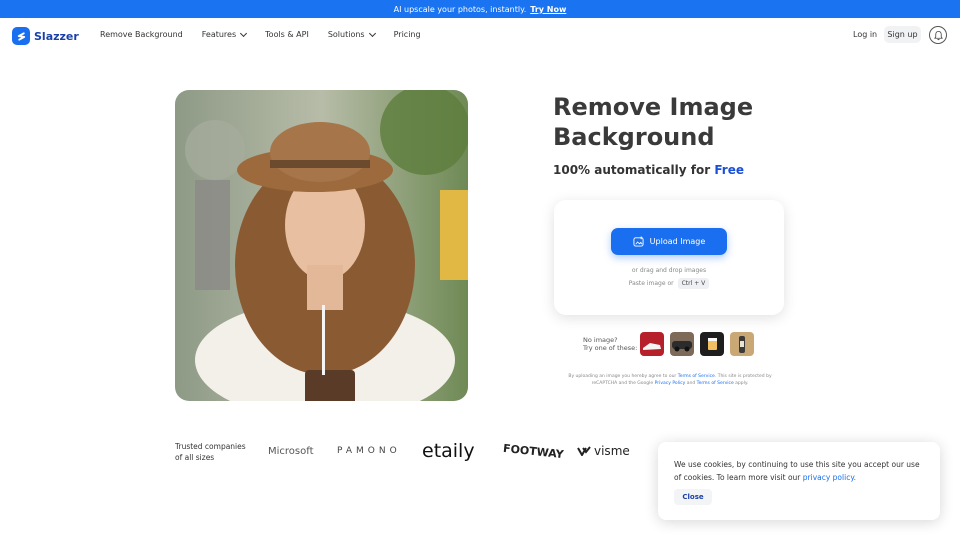 The width and height of the screenshot is (960, 540). Describe the element at coordinates (287, 34) in the screenshot. I see `nav-tools-api: Tools & API` at that location.